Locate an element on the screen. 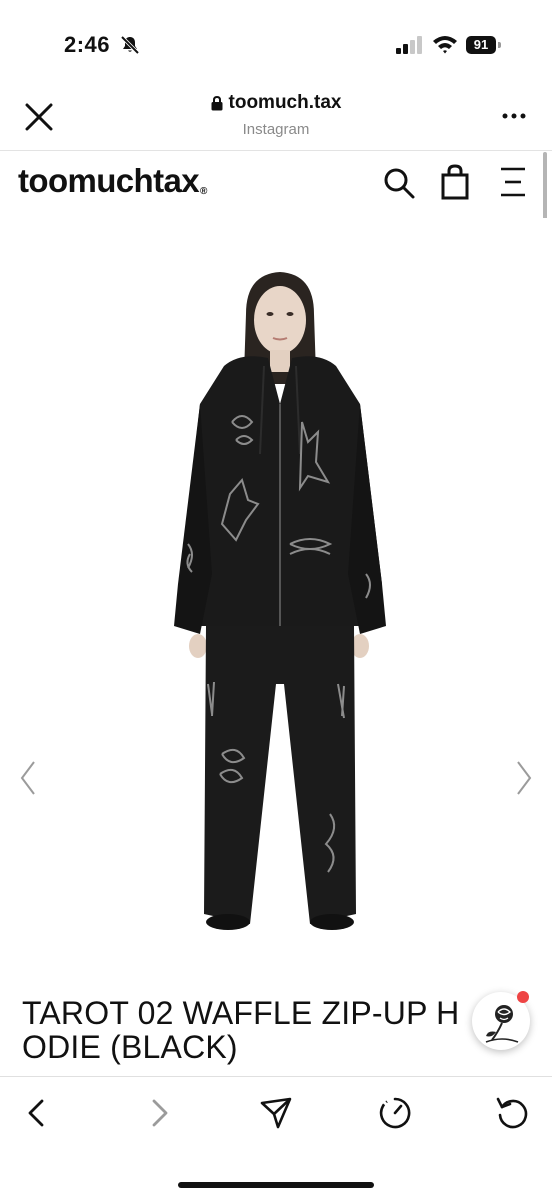 The height and width of the screenshot is (1201, 552). logo-text: toomuchtax is located at coordinates (109, 180).